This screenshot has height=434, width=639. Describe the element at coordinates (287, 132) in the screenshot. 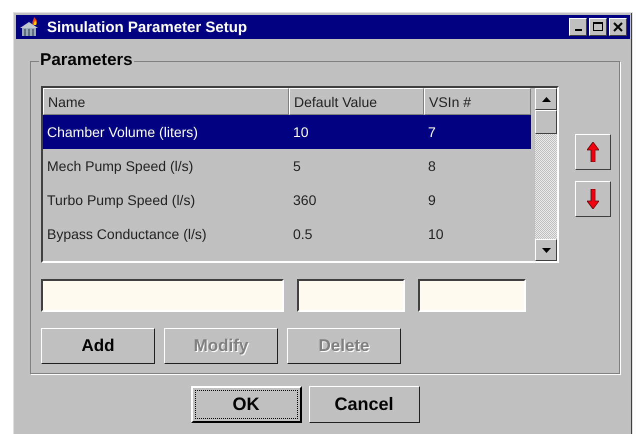

I see `table-row: Chamber Volume (liters) 10 7` at that location.